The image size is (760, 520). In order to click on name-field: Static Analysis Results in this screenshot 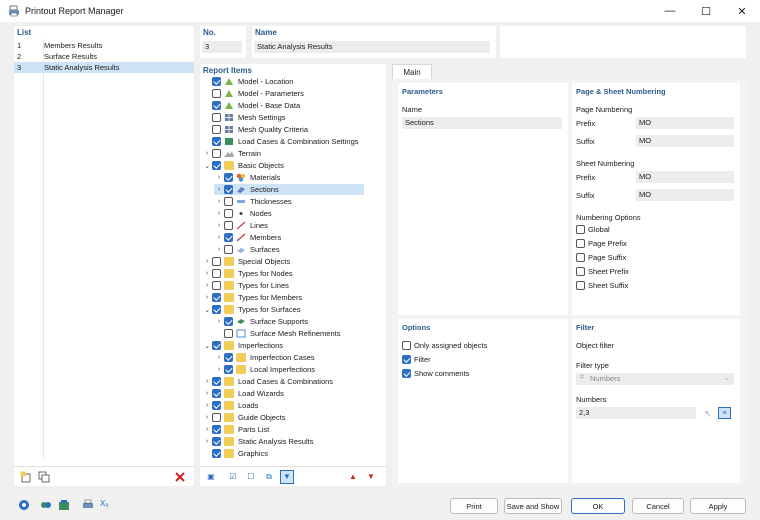, I will do `click(372, 47)`.